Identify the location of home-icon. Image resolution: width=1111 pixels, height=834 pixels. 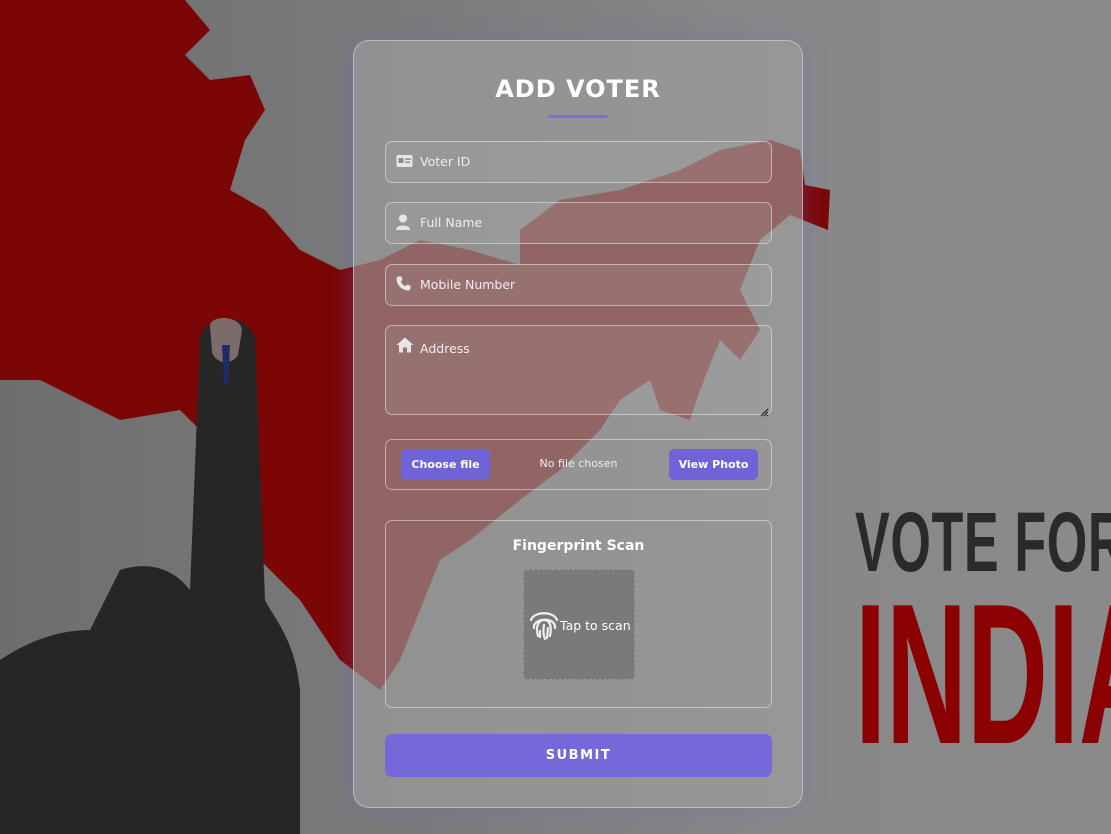
(405, 346).